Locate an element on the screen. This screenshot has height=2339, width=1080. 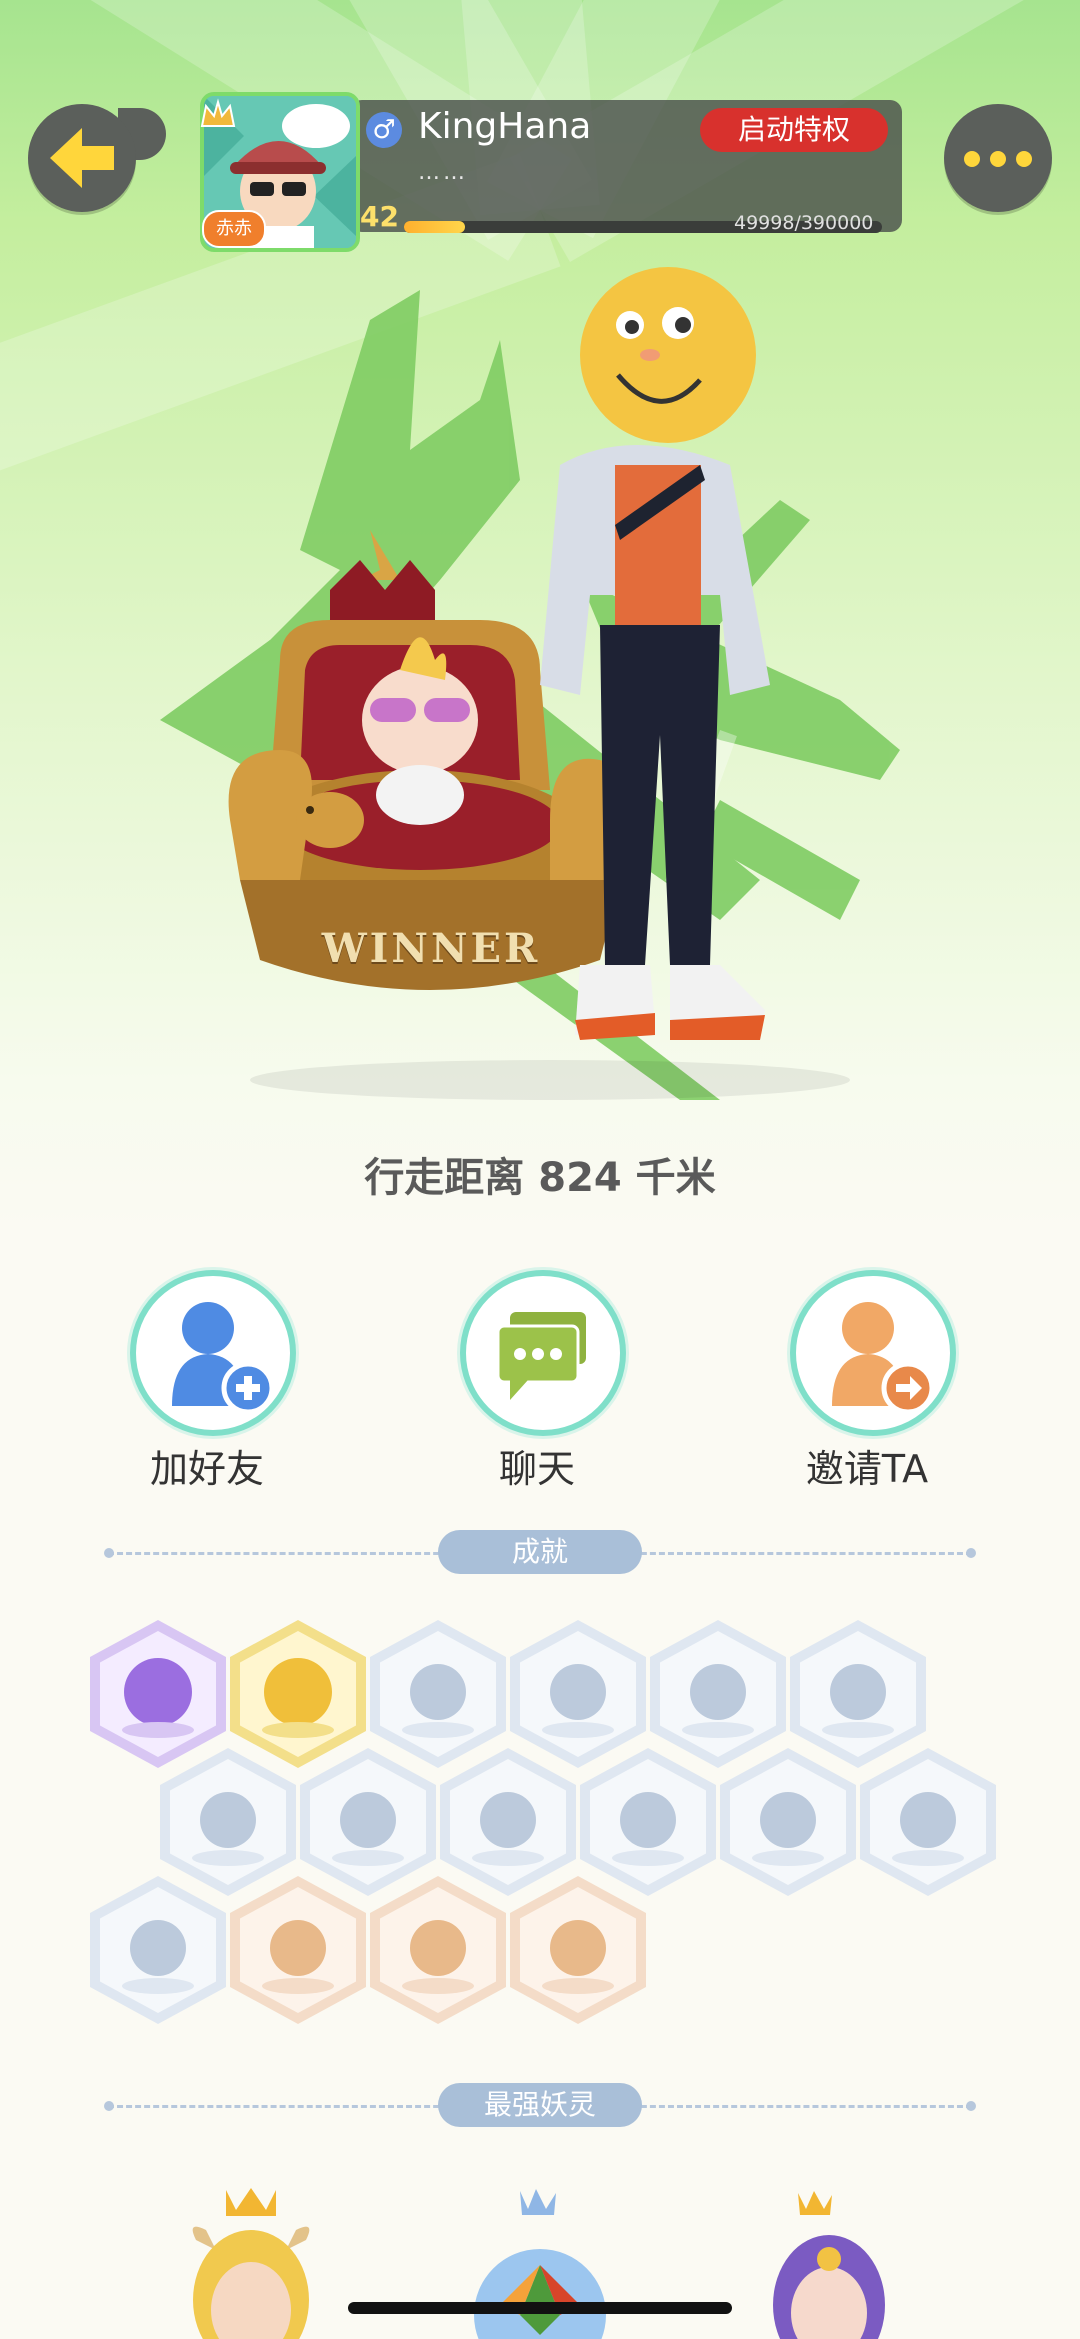
yin-yang-badge-icon is located at coordinates (648, 1829).